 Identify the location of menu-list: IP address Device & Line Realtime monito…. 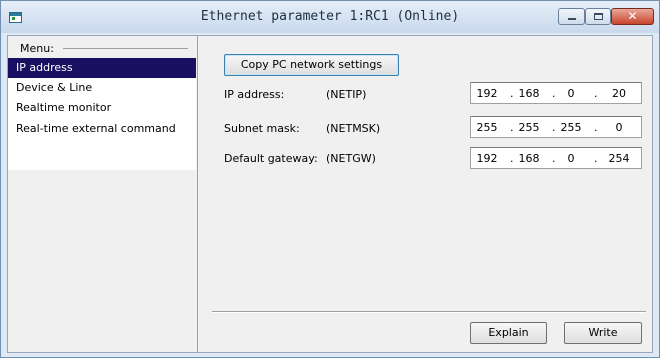
(102, 114).